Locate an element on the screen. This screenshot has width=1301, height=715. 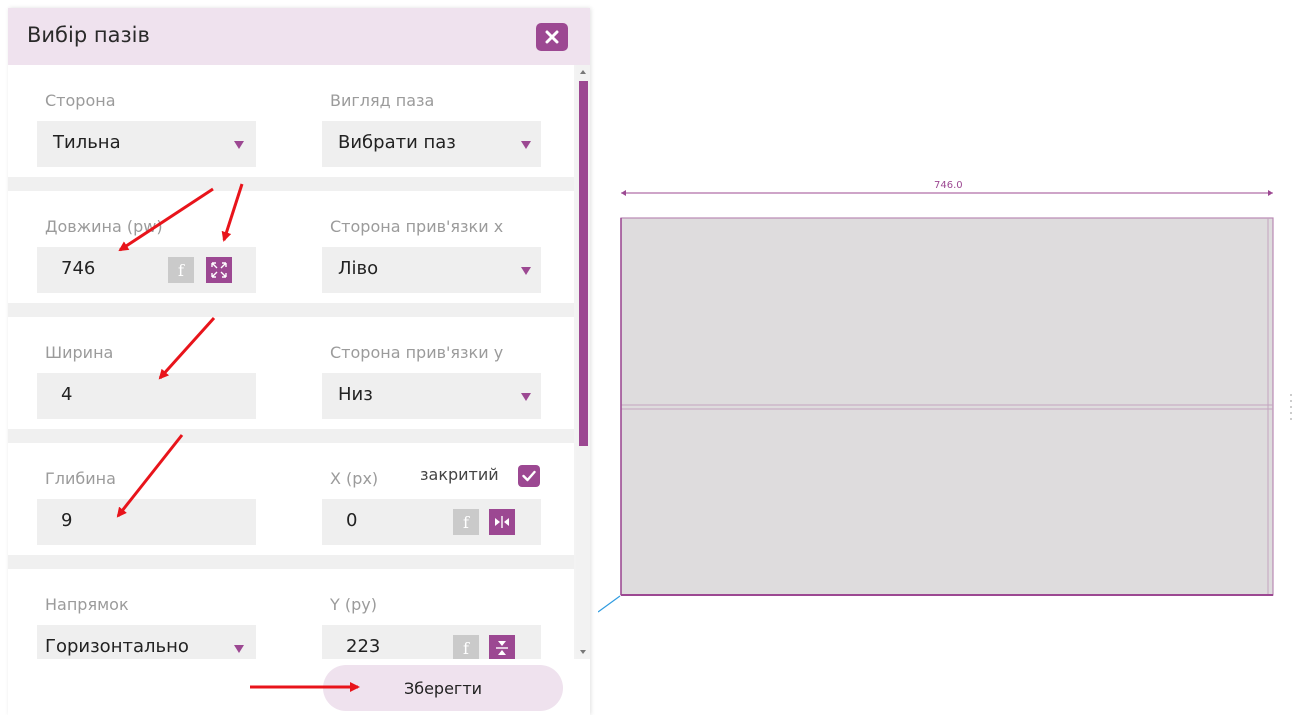
close-button is located at coordinates (552, 37).